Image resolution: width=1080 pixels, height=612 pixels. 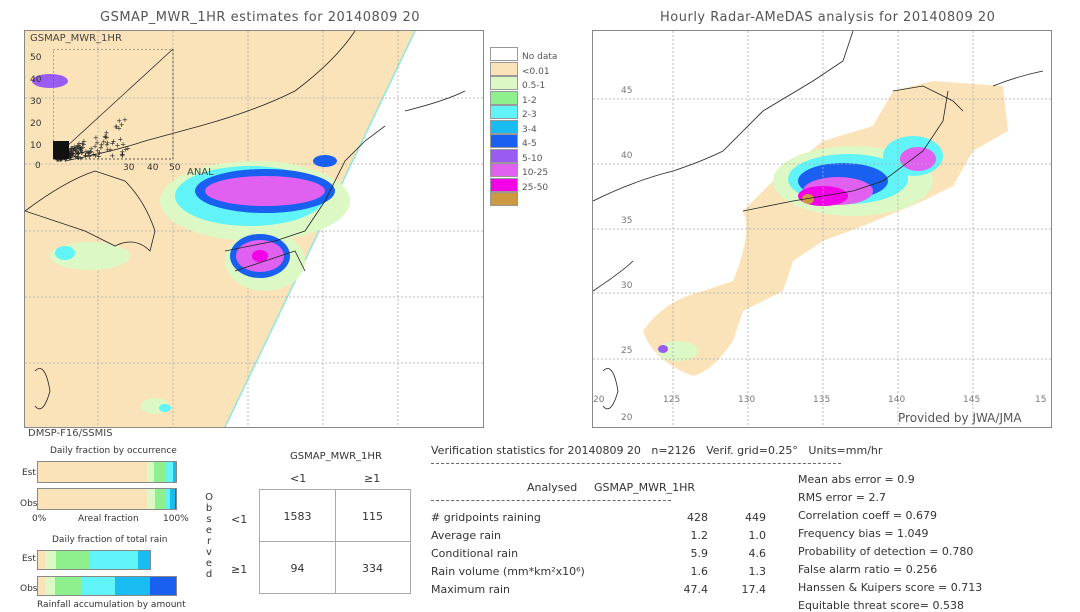 What do you see at coordinates (153, 168) in the screenshot?
I see `inset-xtick: 40` at bounding box center [153, 168].